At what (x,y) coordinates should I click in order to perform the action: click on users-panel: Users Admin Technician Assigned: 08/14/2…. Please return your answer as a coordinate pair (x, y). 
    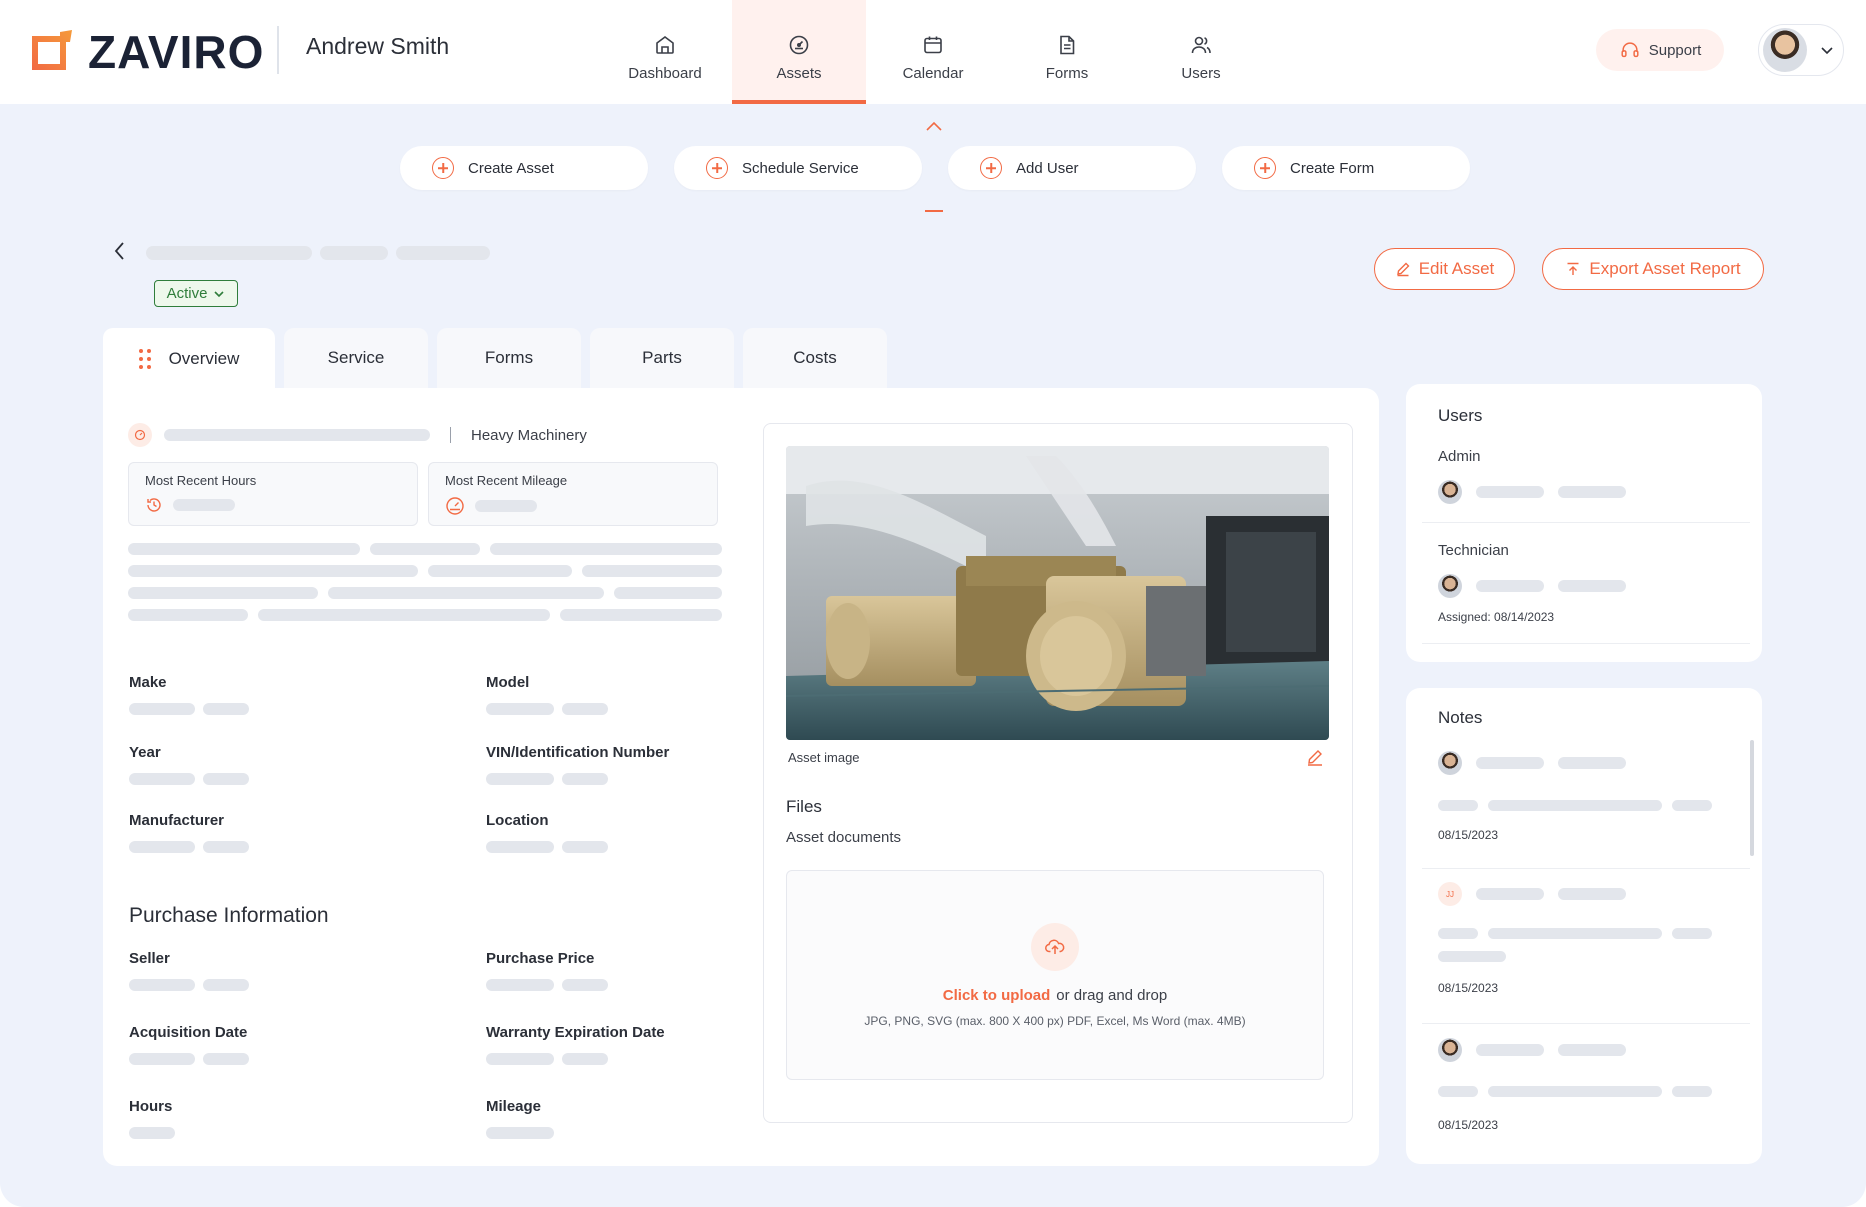
    Looking at the image, I should click on (1584, 523).